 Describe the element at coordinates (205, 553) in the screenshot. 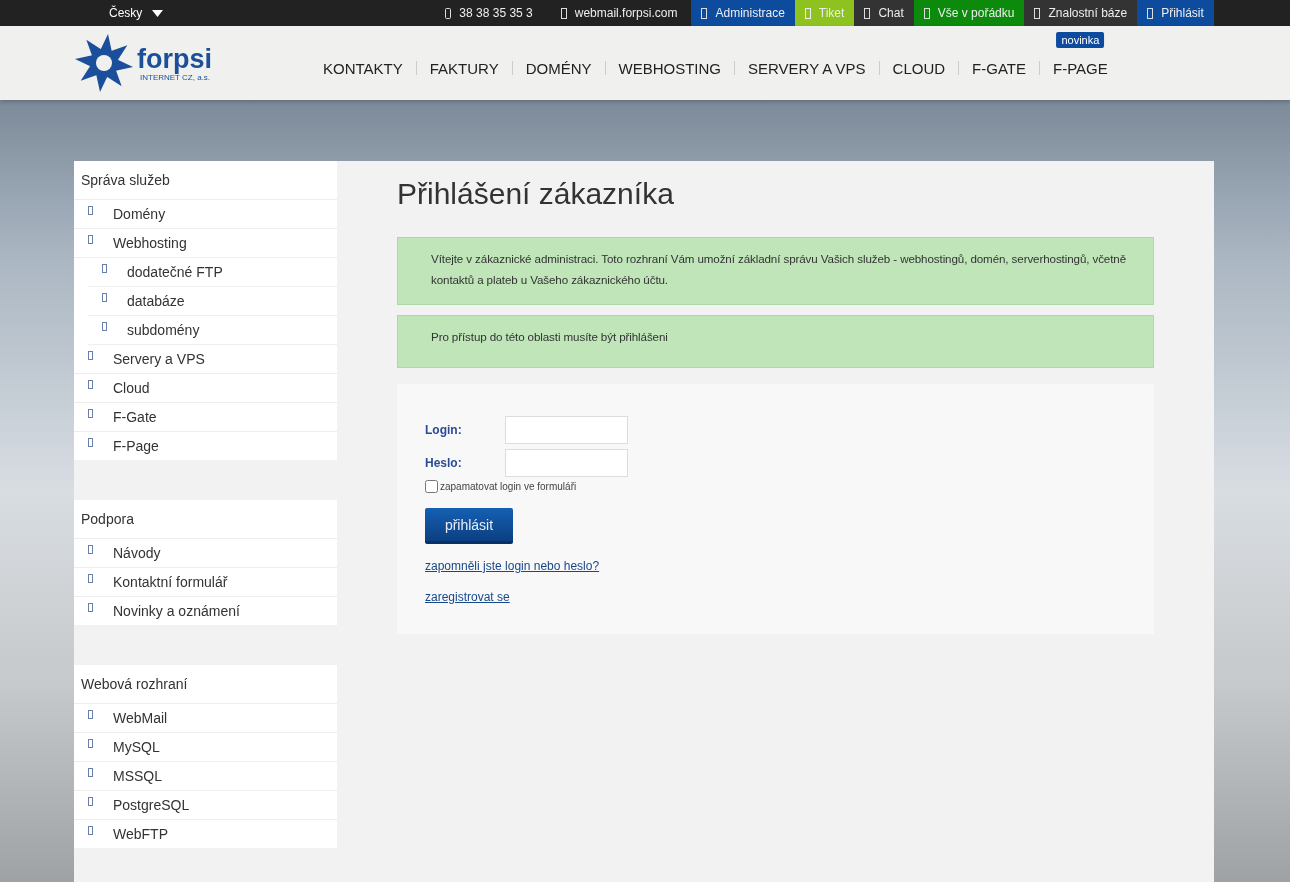

I see `sidebar-item: Návody` at that location.